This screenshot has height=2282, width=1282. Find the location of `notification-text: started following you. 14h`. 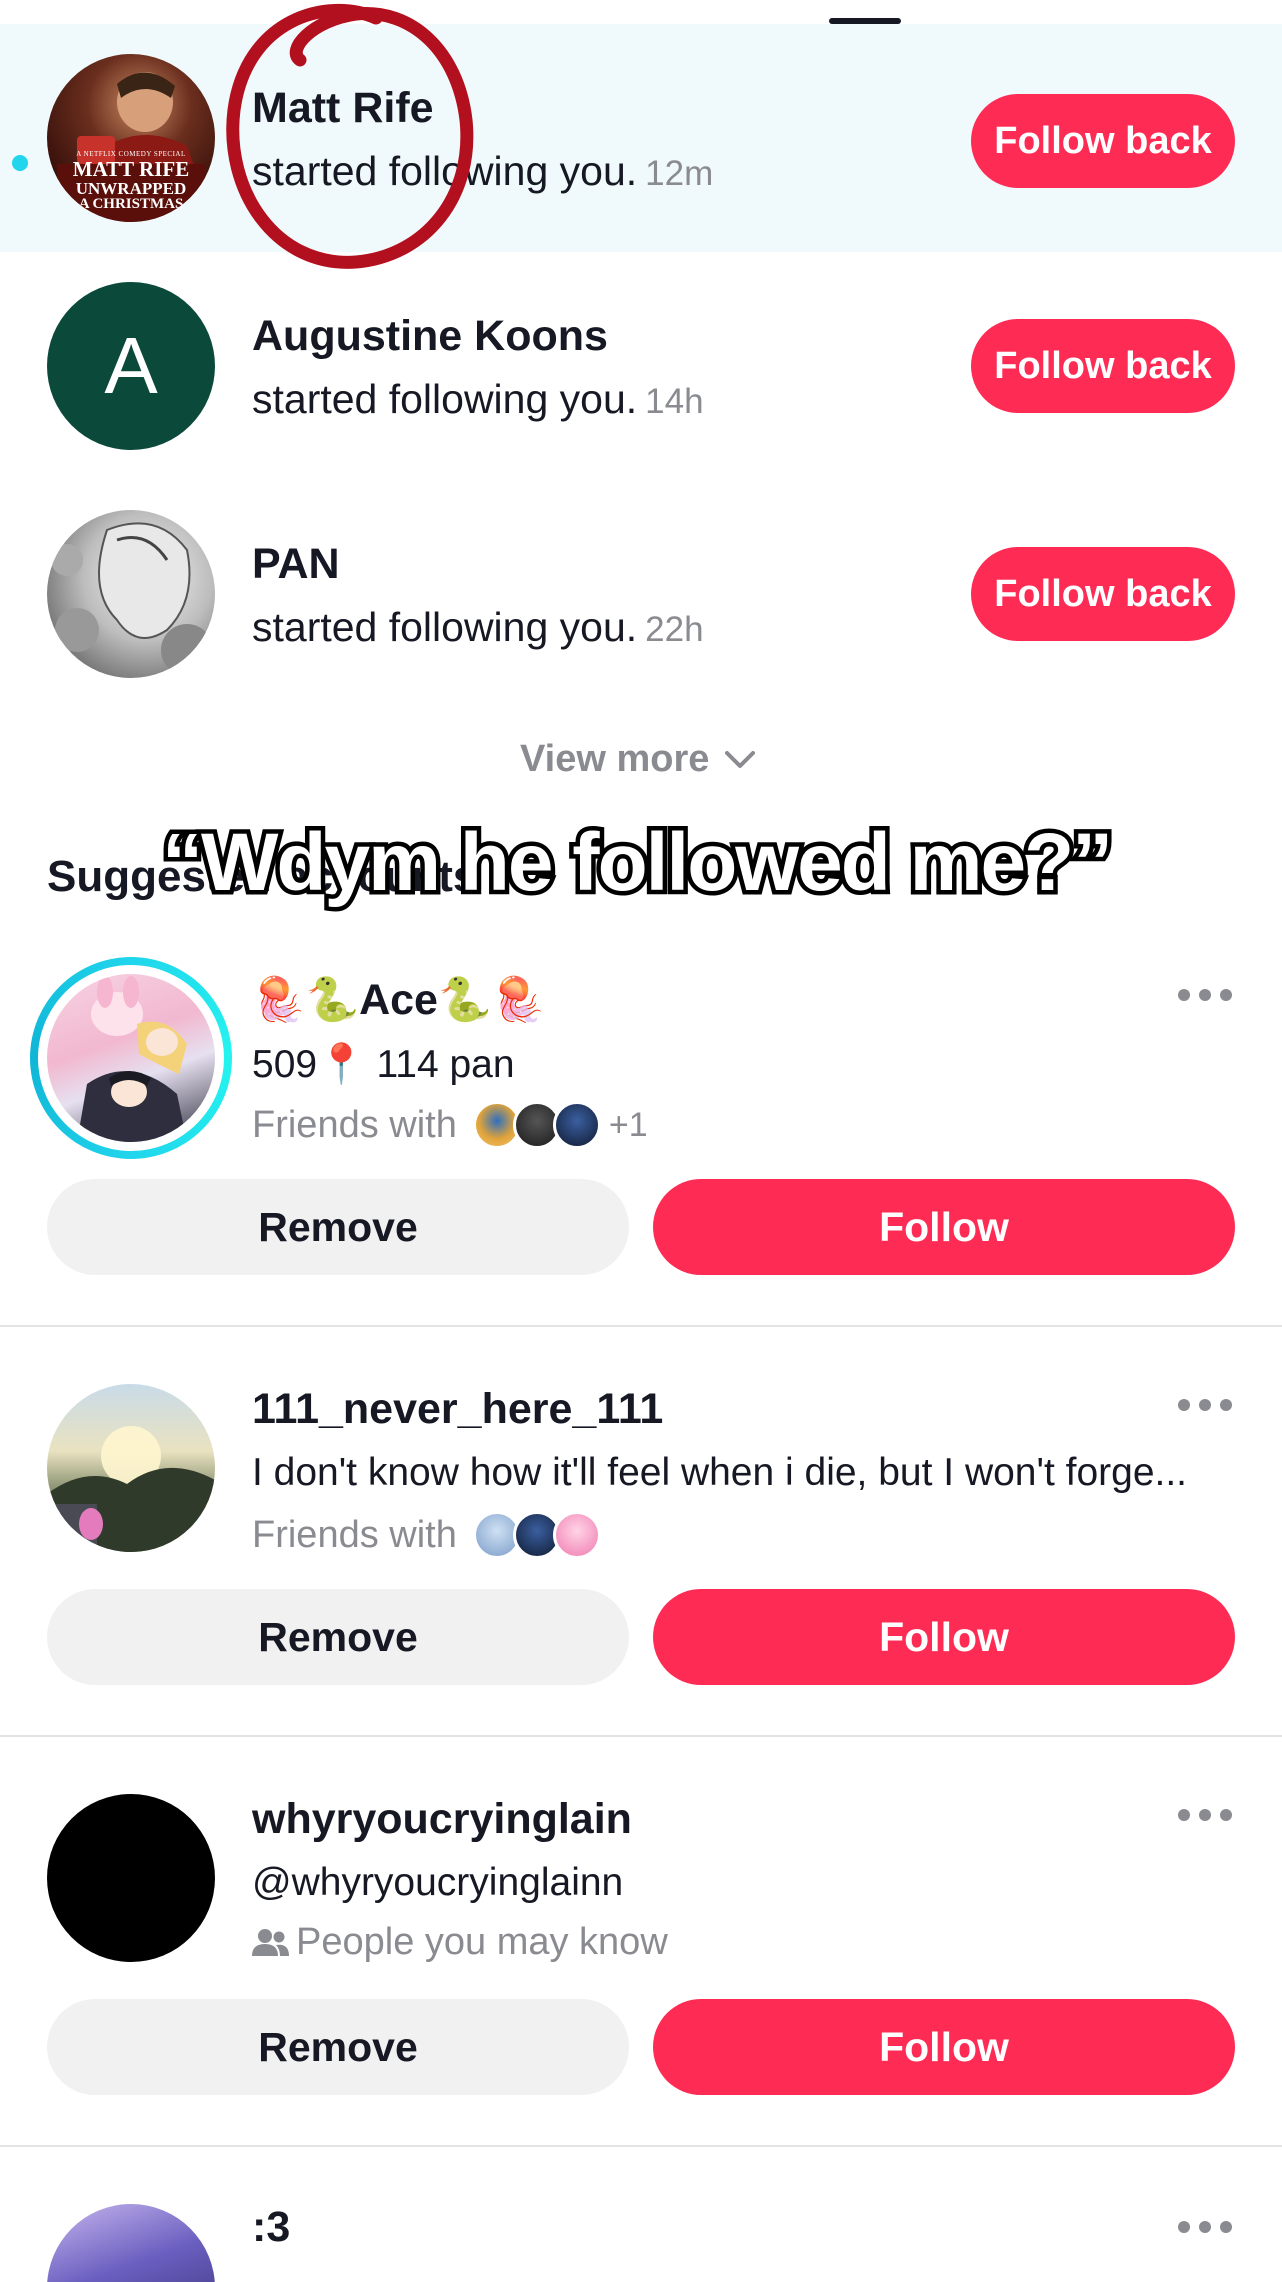

notification-text: started following you. 14h is located at coordinates (478, 399).